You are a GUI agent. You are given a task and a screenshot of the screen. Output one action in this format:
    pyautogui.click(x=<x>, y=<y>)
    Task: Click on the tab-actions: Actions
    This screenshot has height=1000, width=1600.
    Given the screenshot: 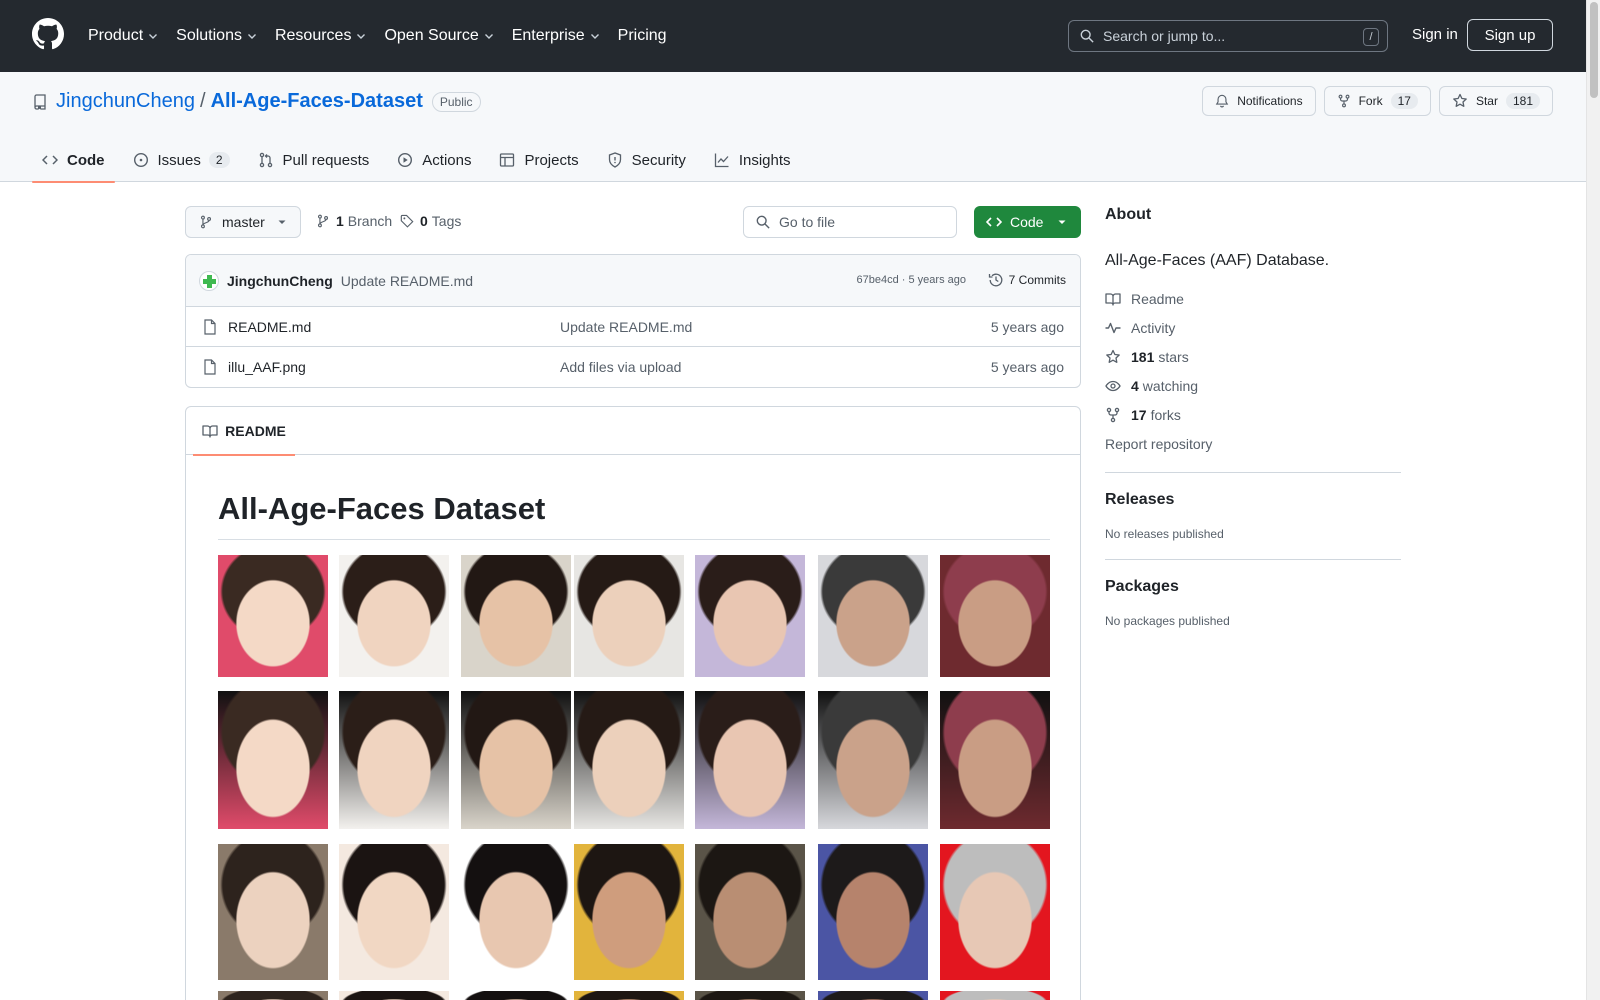 What is the action you would take?
    pyautogui.click(x=434, y=160)
    